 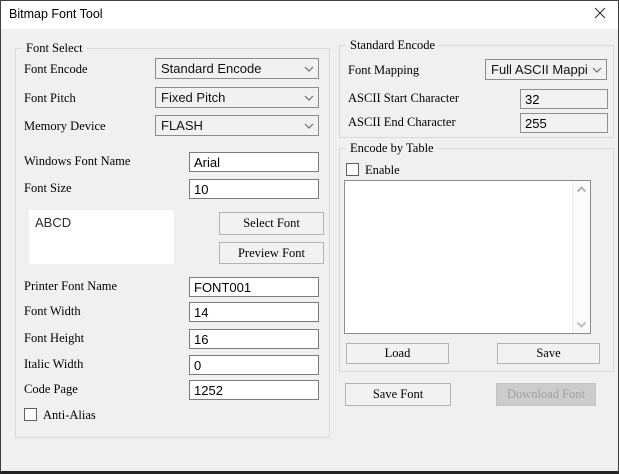 I want to click on anti-alias-checkbox, so click(x=30, y=414).